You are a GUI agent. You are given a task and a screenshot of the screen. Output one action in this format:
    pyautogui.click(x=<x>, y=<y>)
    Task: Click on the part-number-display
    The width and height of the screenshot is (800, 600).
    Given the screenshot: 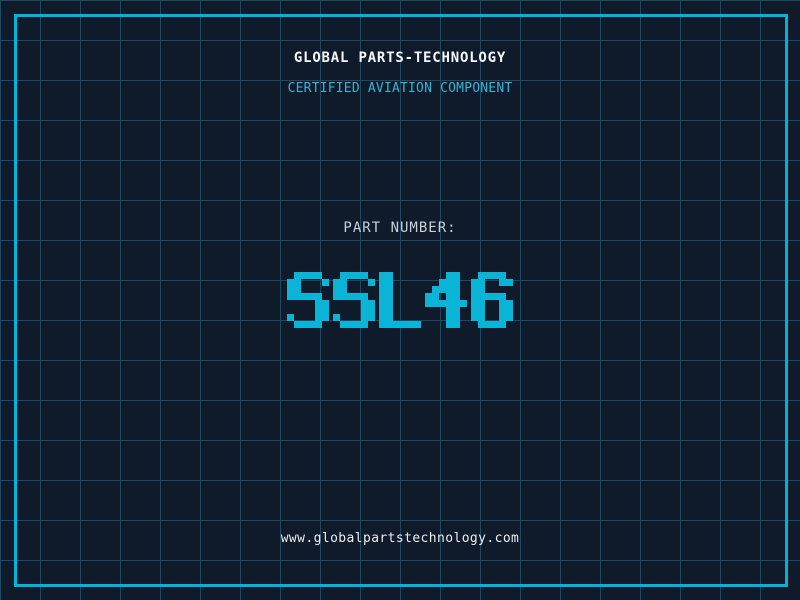 What is the action you would take?
    pyautogui.click(x=400, y=300)
    